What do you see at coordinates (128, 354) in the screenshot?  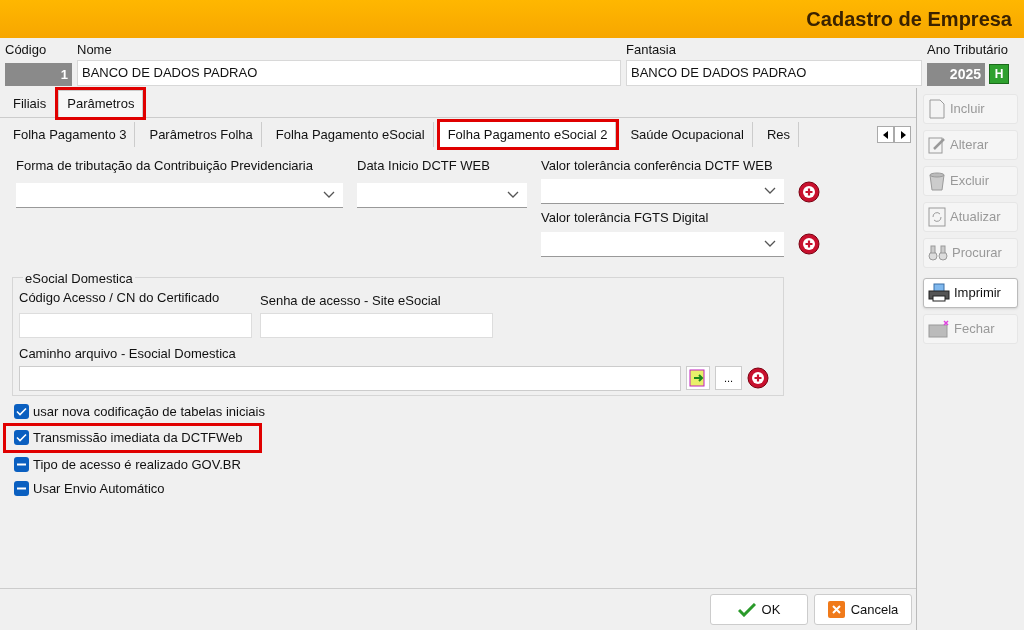 I see `field-label: Caminho arquivo - Esocial Domestica` at bounding box center [128, 354].